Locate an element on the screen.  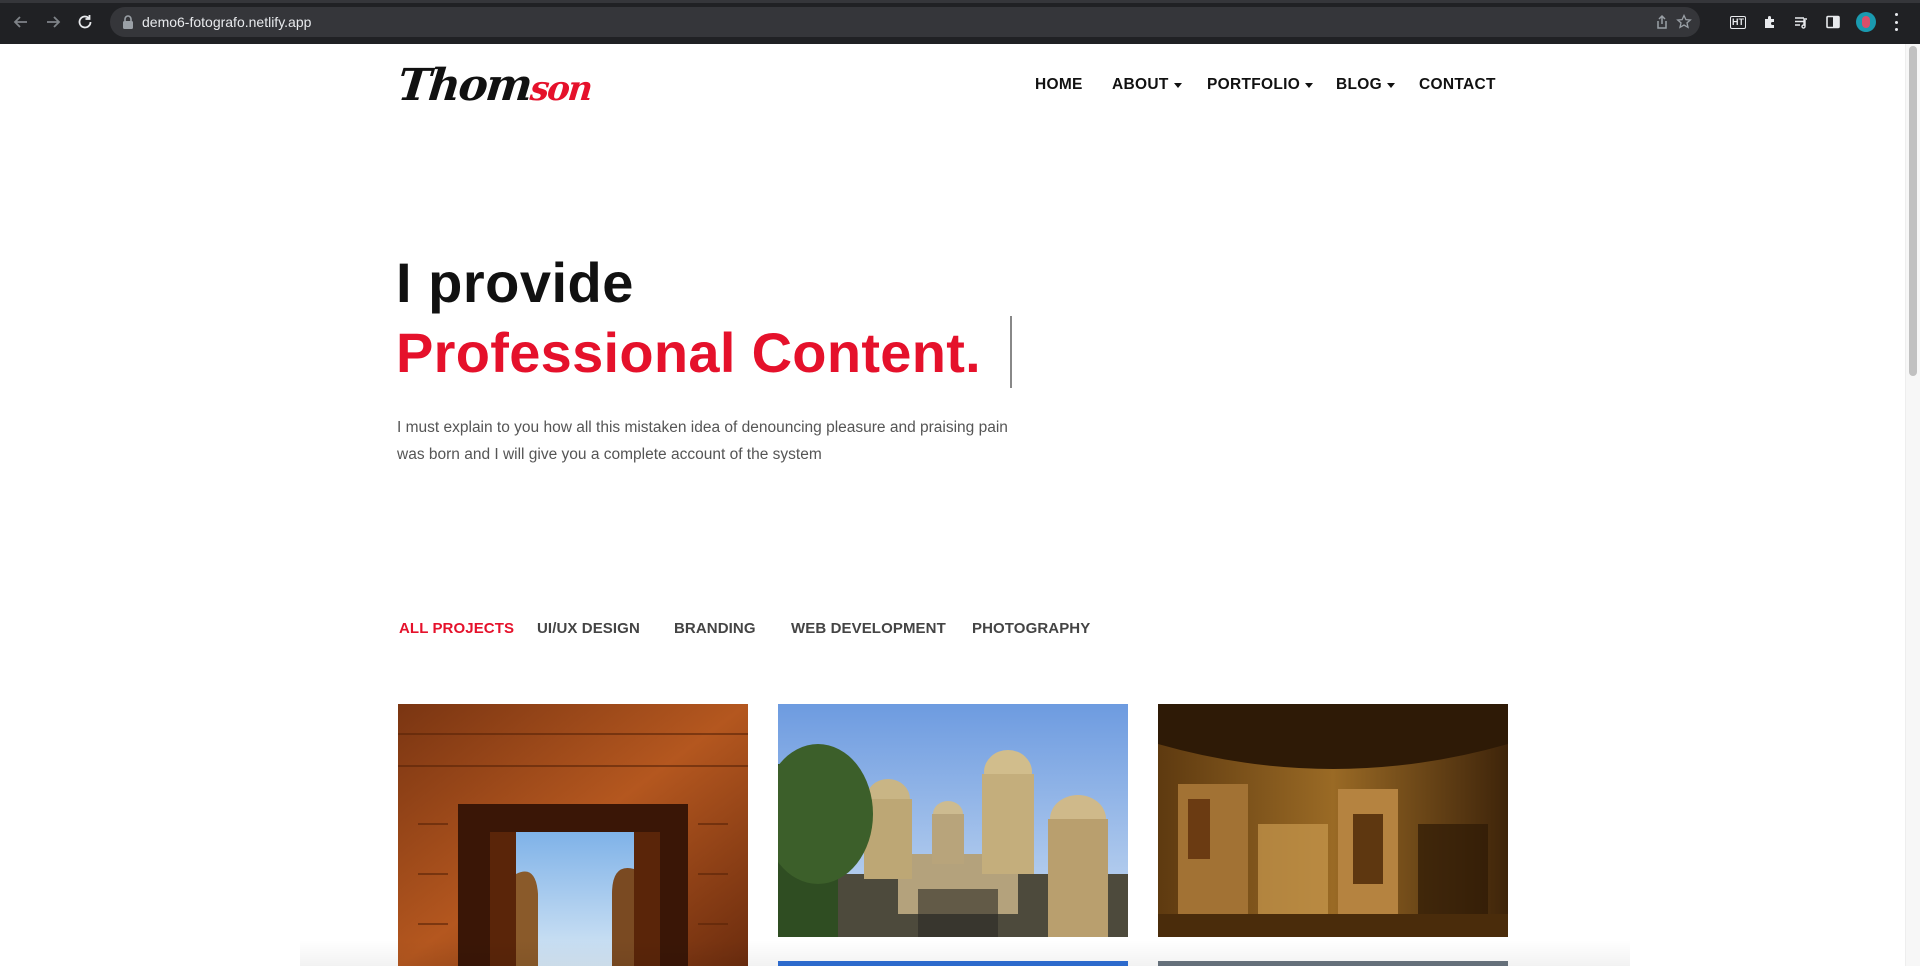
filter-tab-branding: BRANDING is located at coordinates (715, 628).